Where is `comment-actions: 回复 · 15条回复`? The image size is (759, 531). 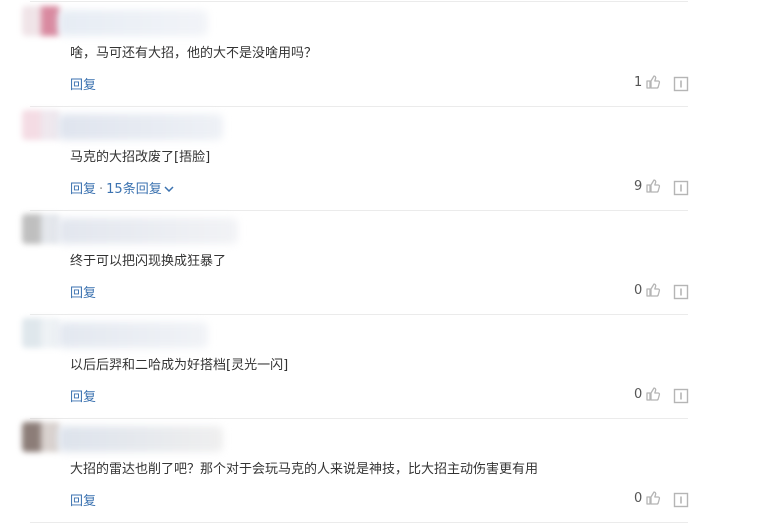 comment-actions: 回复 · 15条回复 is located at coordinates (122, 187).